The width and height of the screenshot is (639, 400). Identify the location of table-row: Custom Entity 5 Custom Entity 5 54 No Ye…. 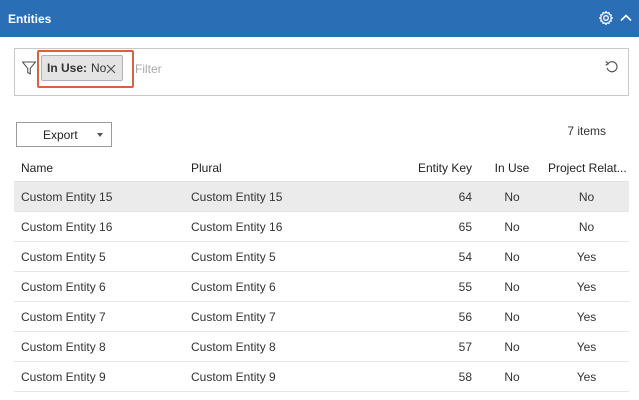
(321, 257).